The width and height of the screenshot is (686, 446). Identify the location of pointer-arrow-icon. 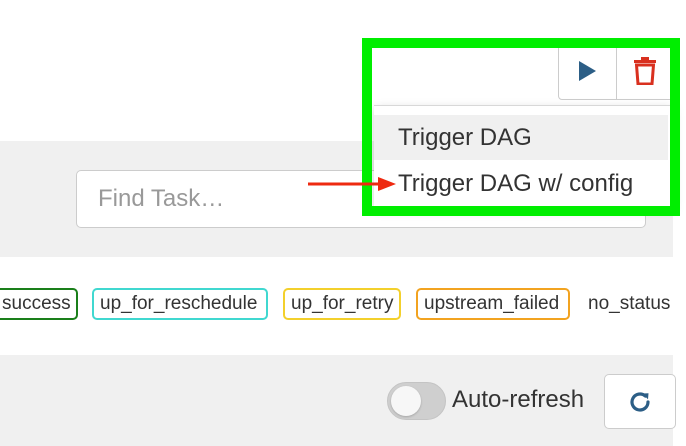
(352, 184).